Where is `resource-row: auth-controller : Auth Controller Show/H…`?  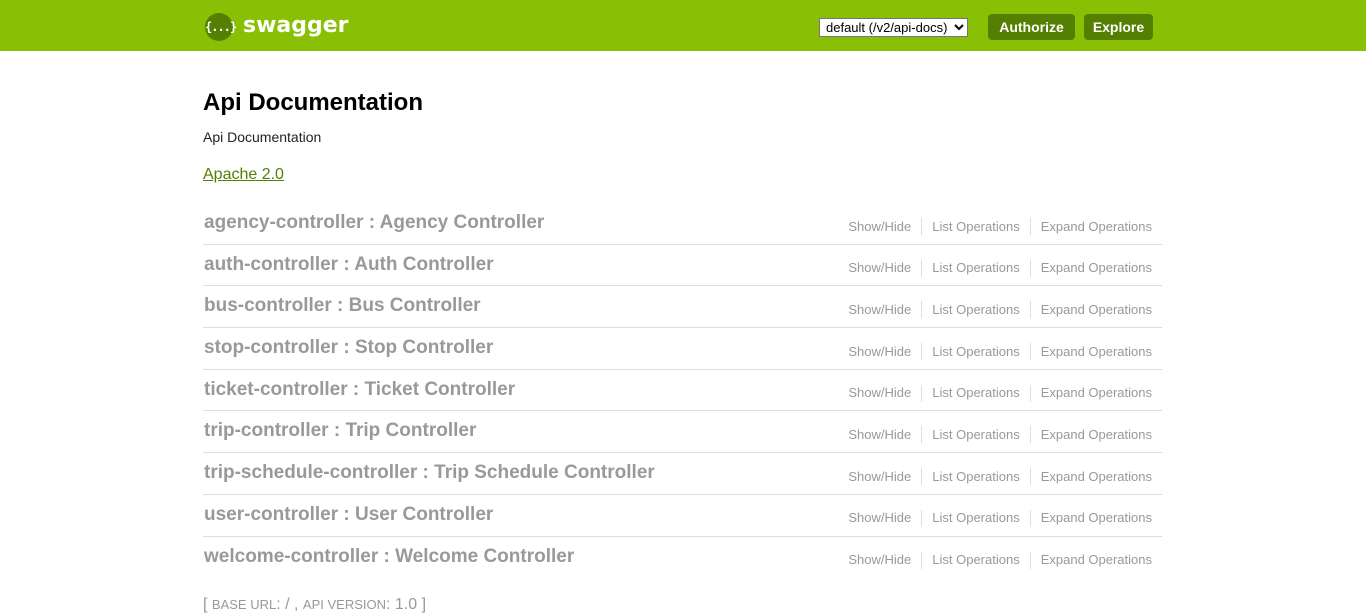
resource-row: auth-controller : Auth Controller Show/H… is located at coordinates (682, 266).